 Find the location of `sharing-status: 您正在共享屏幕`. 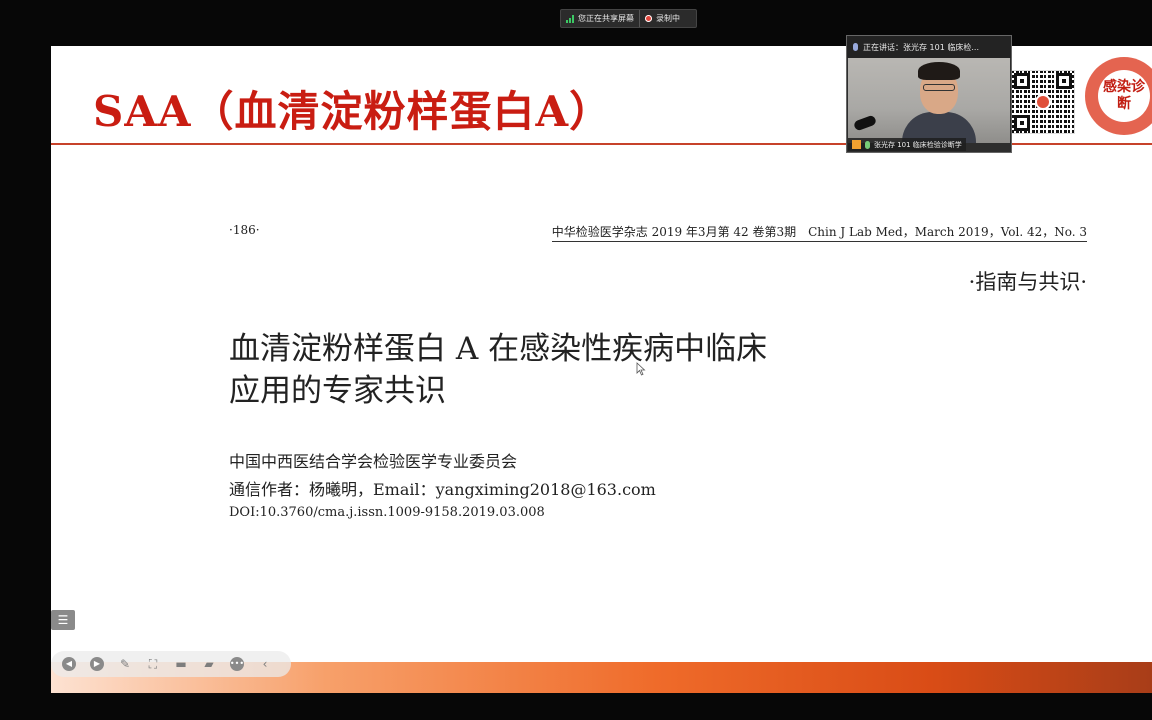

sharing-status: 您正在共享屏幕 is located at coordinates (600, 18).